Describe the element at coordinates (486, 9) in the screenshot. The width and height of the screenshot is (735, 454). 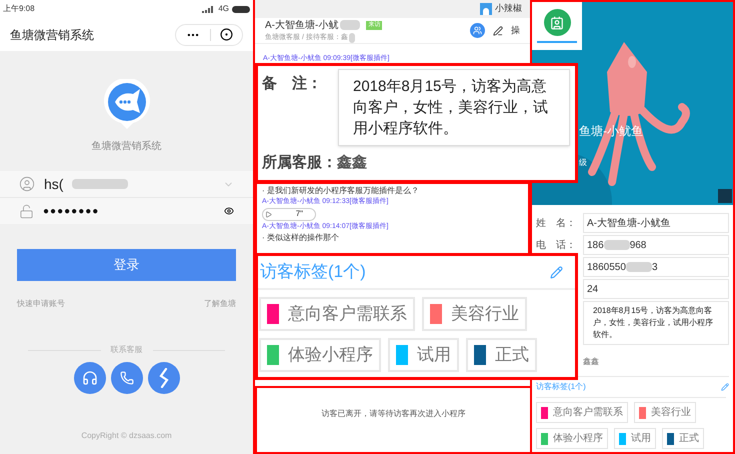
I see `agent-avatar-icon` at that location.